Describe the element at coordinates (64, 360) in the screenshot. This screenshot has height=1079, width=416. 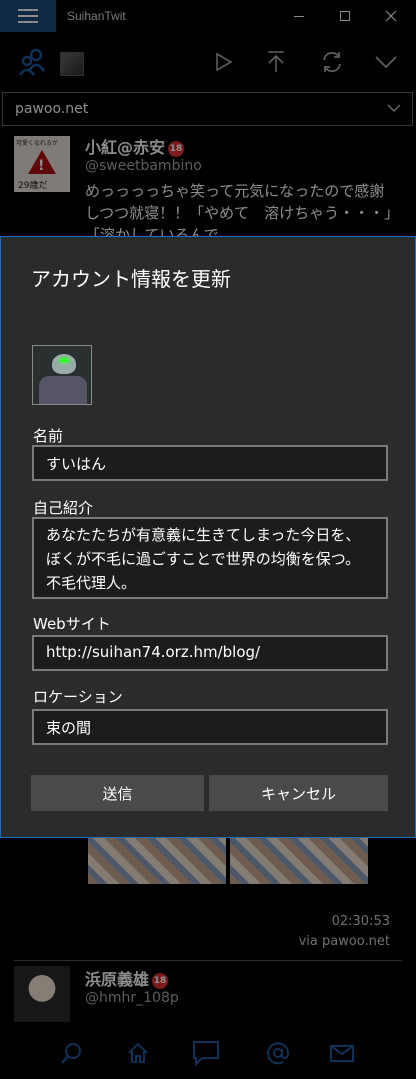
I see `avatar-eye` at that location.